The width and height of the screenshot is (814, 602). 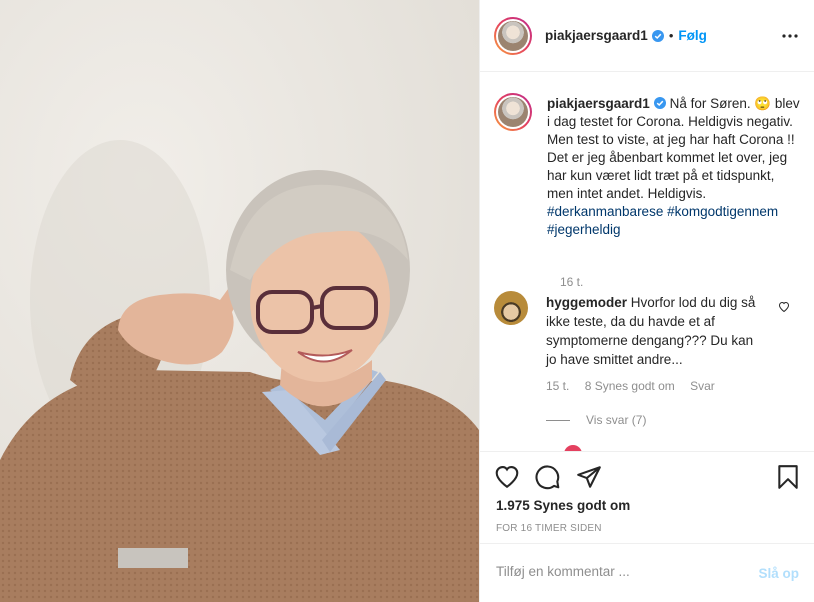 I want to click on author-username: piakjaersgaard1, so click(x=596, y=35).